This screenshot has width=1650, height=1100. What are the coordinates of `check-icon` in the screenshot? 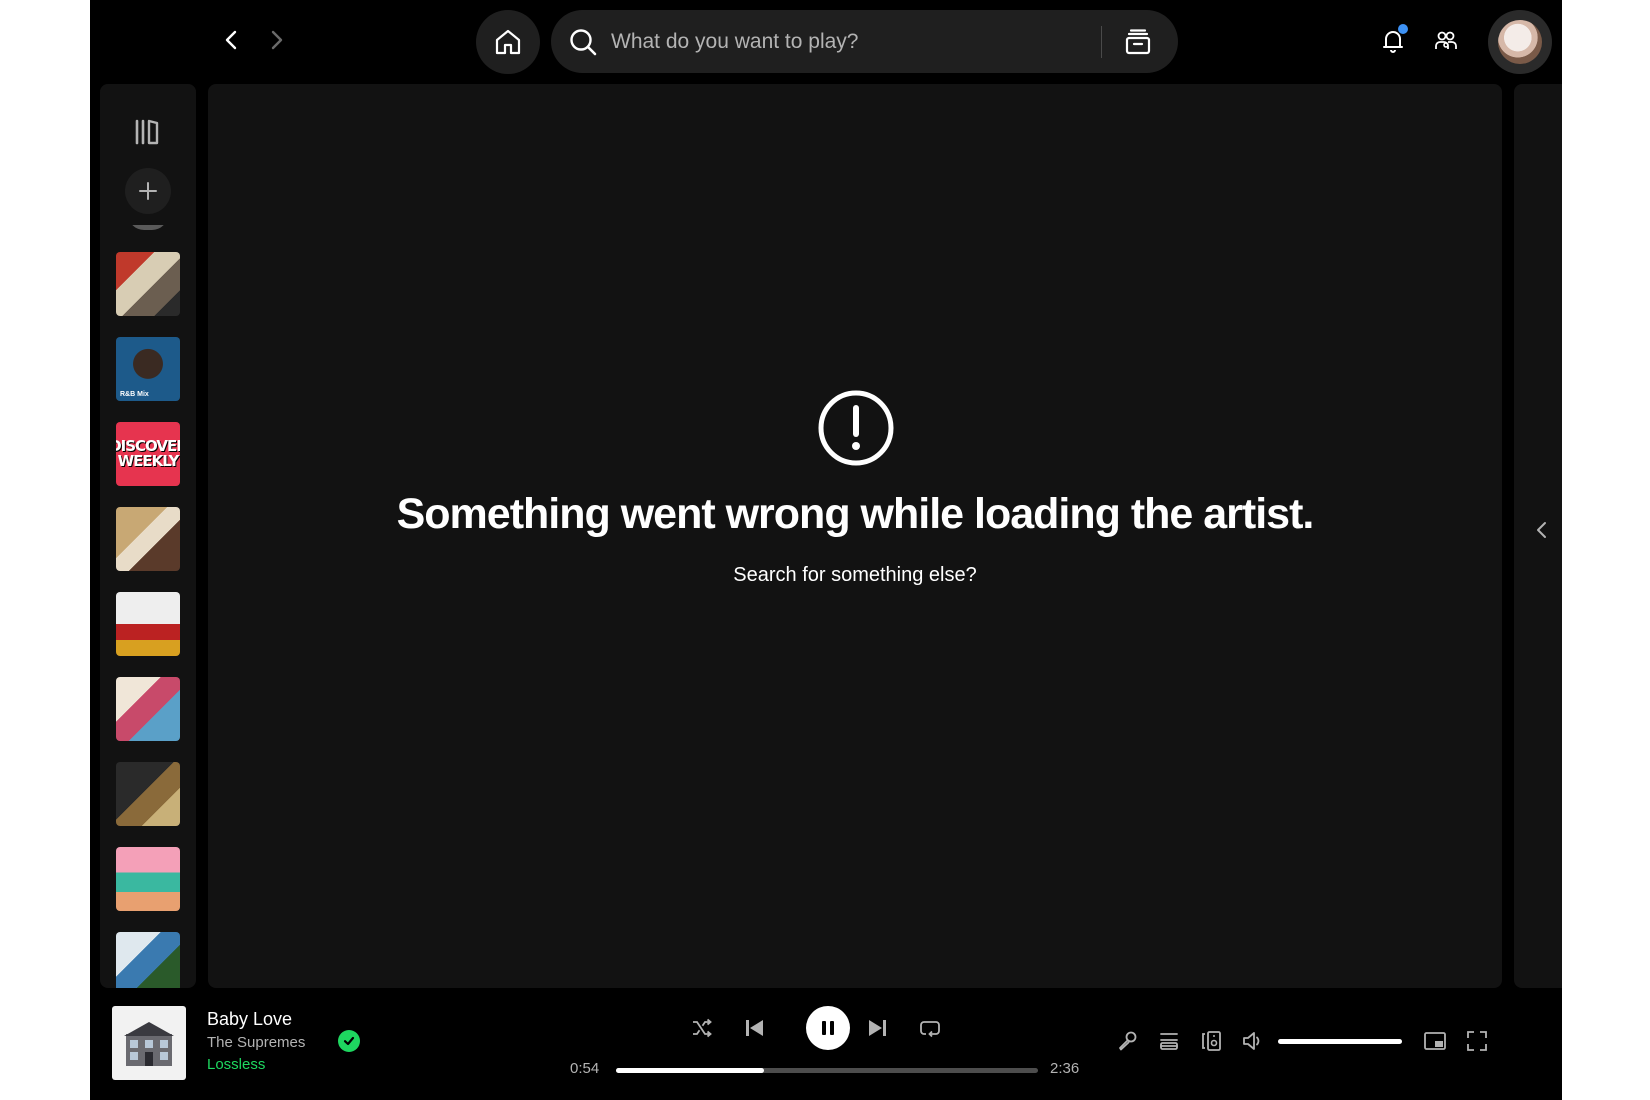 It's located at (349, 1041).